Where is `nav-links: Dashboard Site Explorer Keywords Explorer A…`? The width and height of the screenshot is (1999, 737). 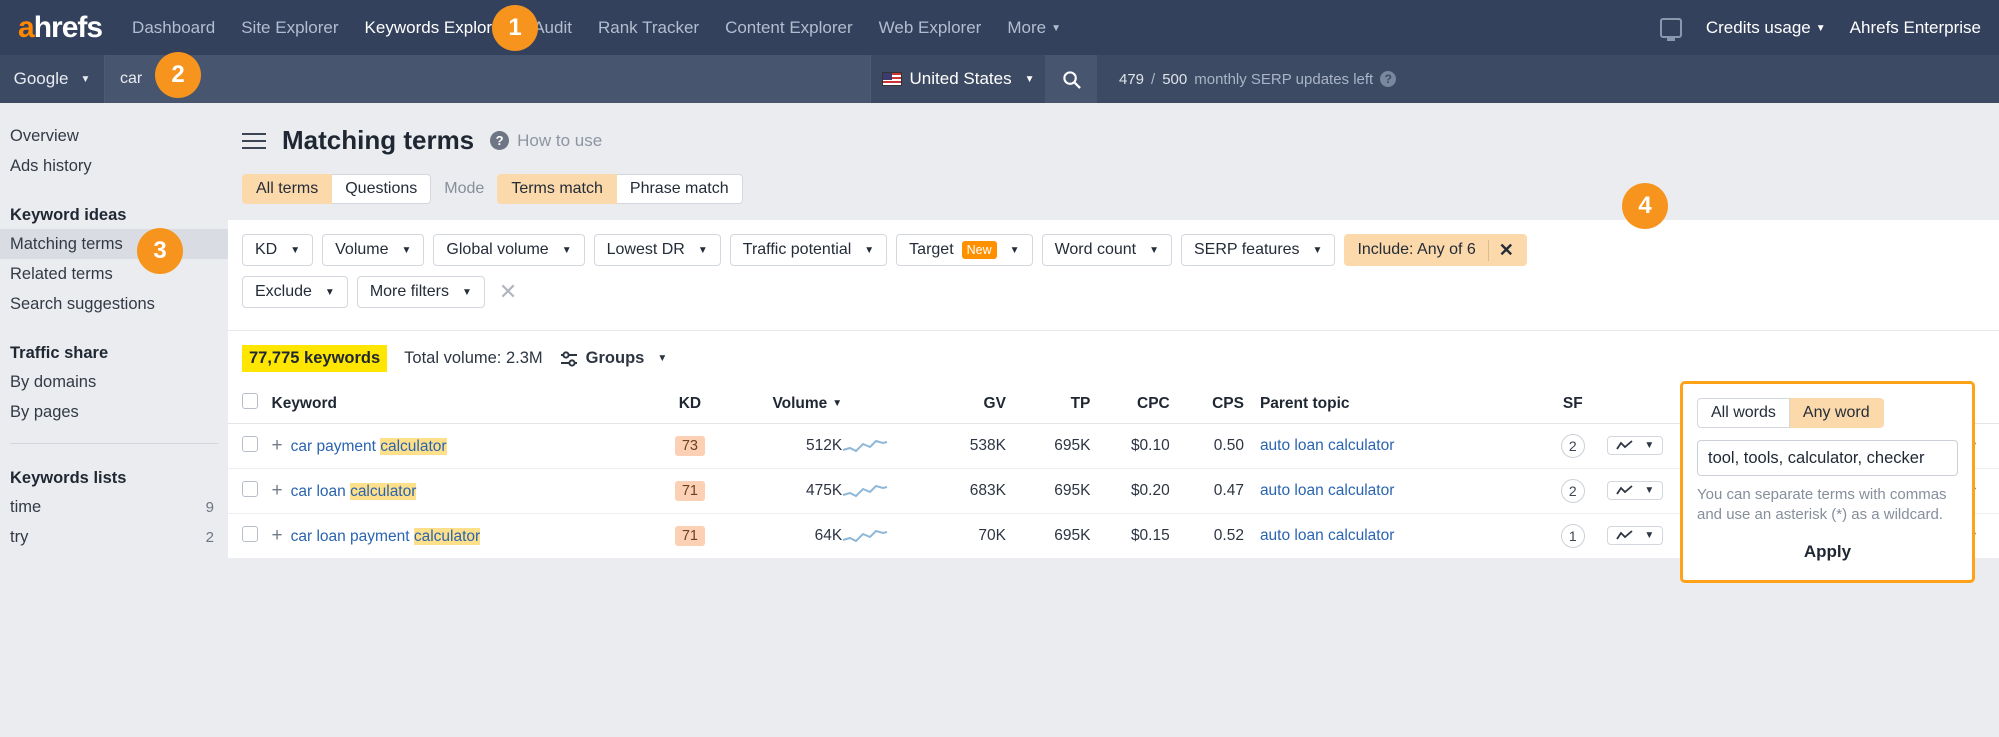
nav-links: Dashboard Site Explorer Keywords Explorer A… is located at coordinates (596, 28).